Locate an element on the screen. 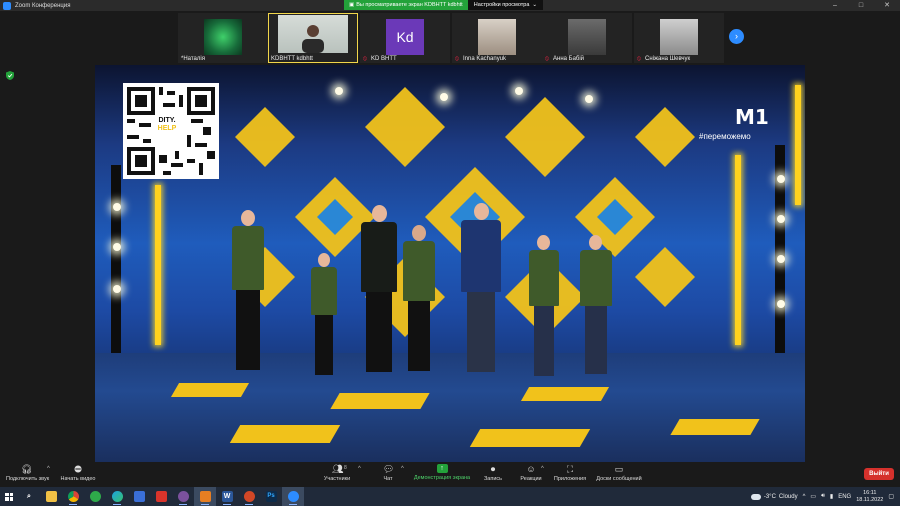 Image resolution: width=900 pixels, height=506 pixels. participant-tile: ⦸ Анна Бабій is located at coordinates (587, 38).